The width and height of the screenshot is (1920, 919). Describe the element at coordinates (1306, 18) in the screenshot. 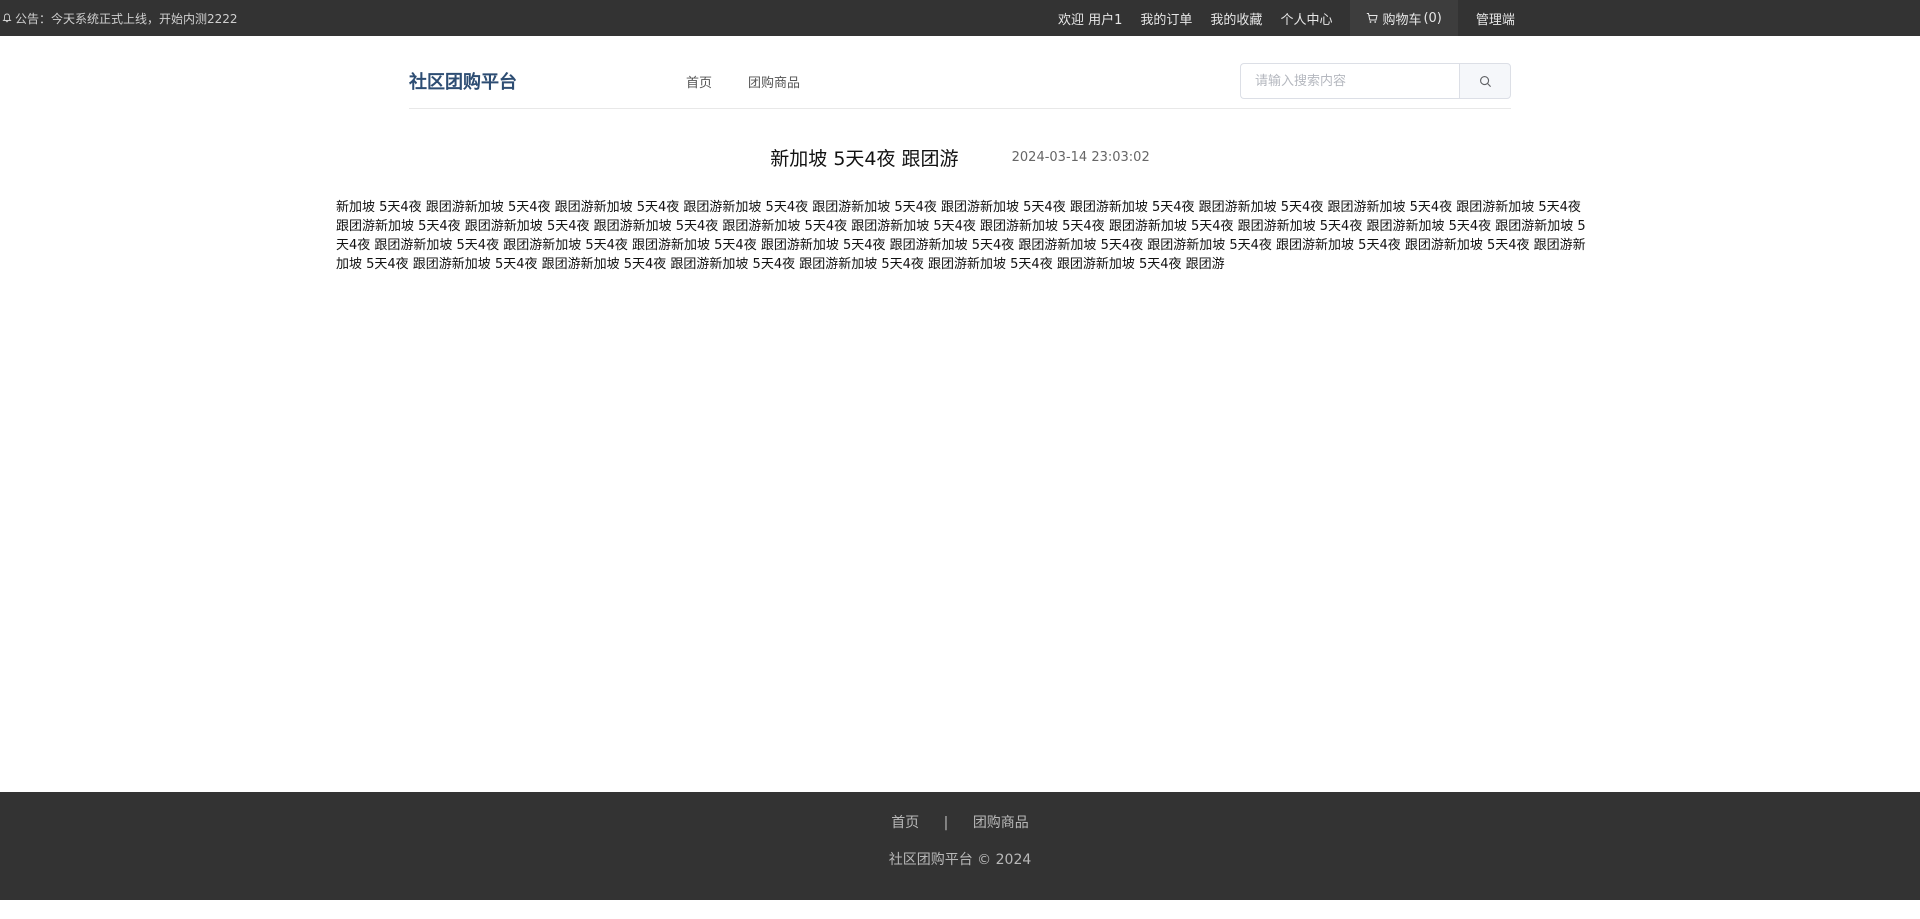

I see `profile-link: 个人中心` at that location.